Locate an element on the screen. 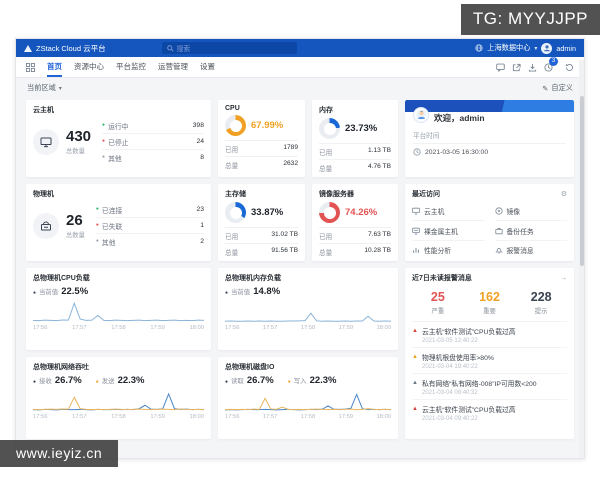  vm-stat-running: ● 运行中 398 is located at coordinates (153, 126).